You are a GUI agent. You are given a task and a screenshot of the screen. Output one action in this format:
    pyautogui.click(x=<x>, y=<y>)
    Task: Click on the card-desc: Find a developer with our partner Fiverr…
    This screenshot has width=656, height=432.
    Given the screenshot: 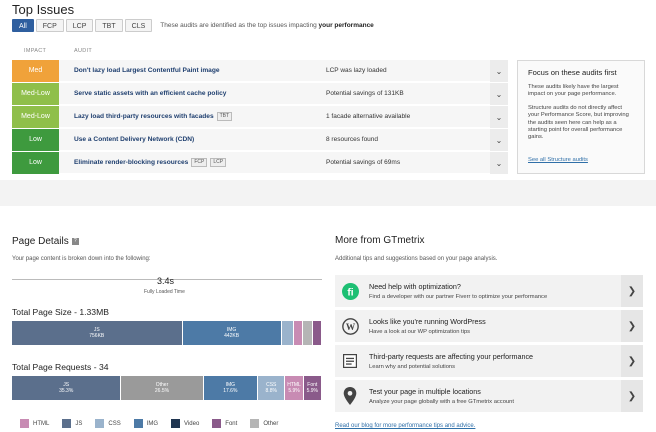 What is the action you would take?
    pyautogui.click(x=458, y=297)
    